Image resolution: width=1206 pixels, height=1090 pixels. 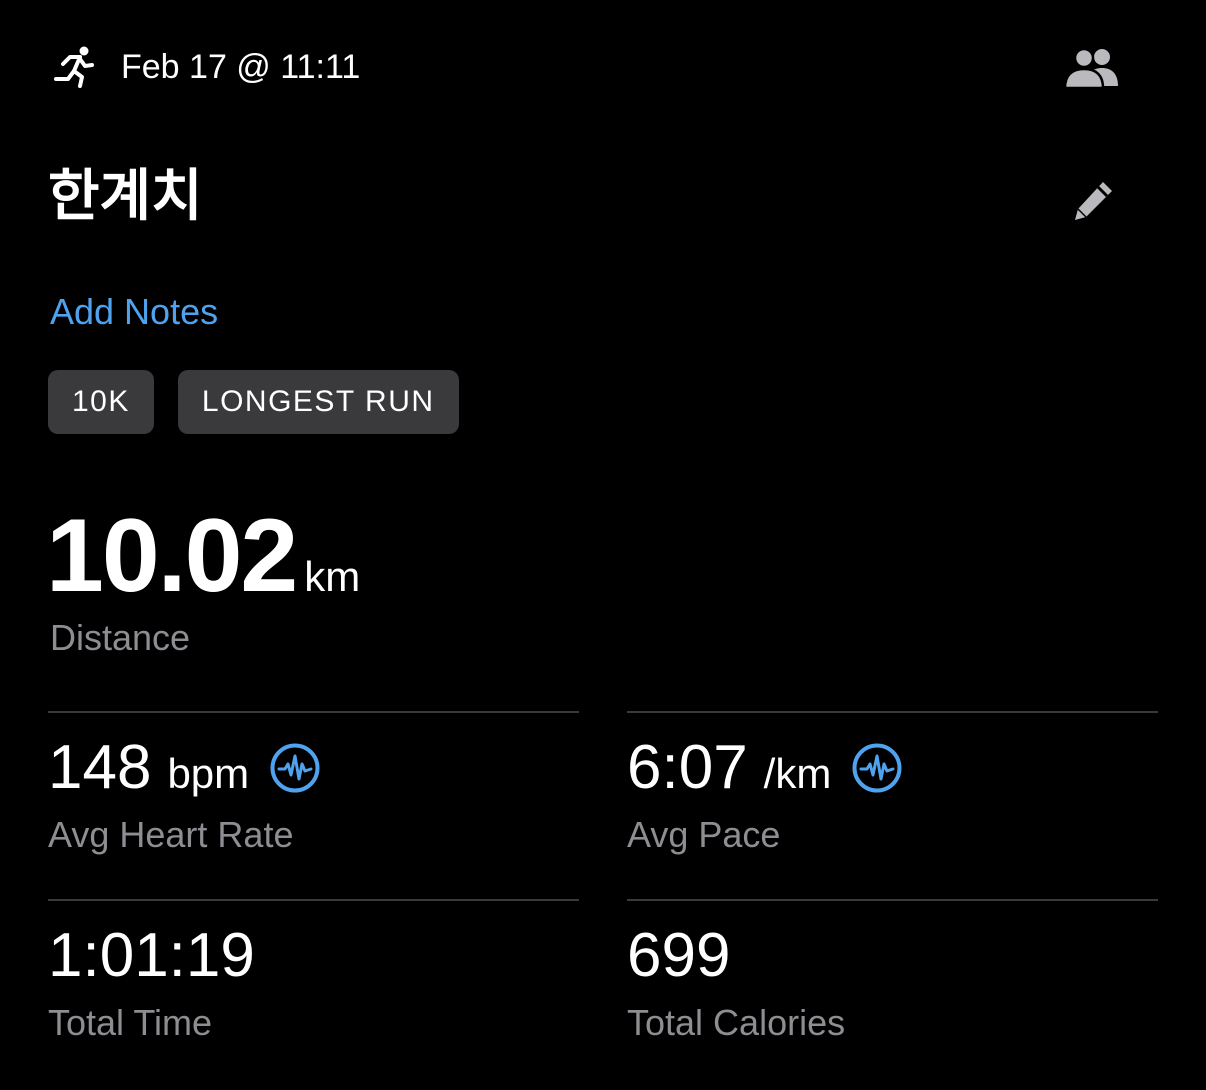 I want to click on tag-10k: 10K, so click(x=101, y=402).